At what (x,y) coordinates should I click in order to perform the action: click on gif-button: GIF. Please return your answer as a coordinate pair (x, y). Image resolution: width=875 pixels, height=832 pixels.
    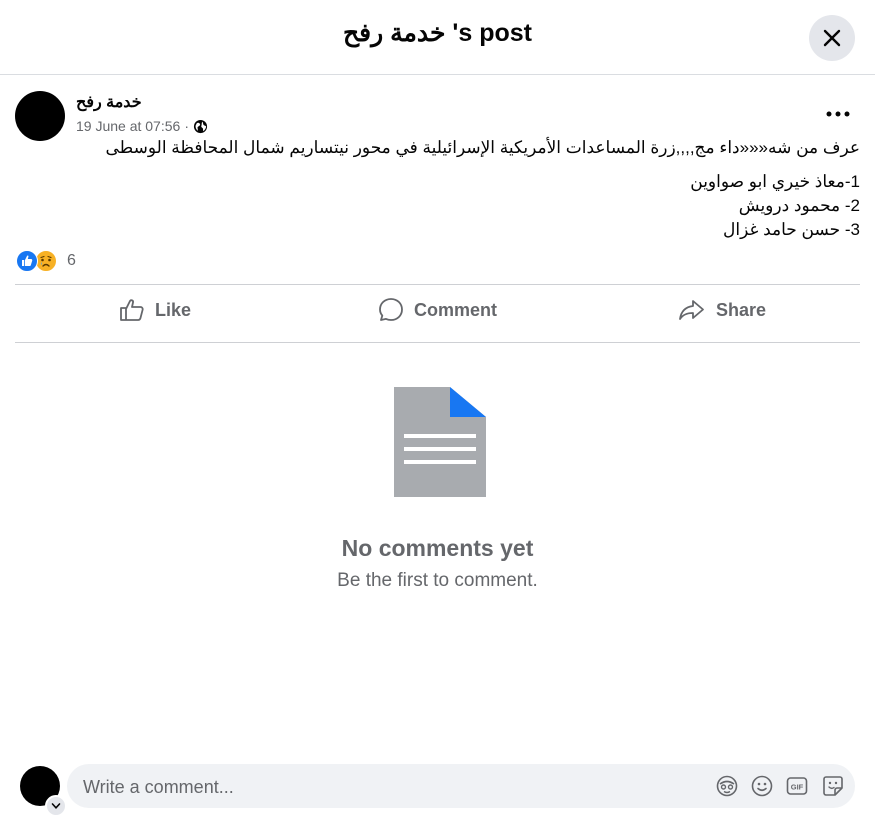
    Looking at the image, I should click on (797, 786).